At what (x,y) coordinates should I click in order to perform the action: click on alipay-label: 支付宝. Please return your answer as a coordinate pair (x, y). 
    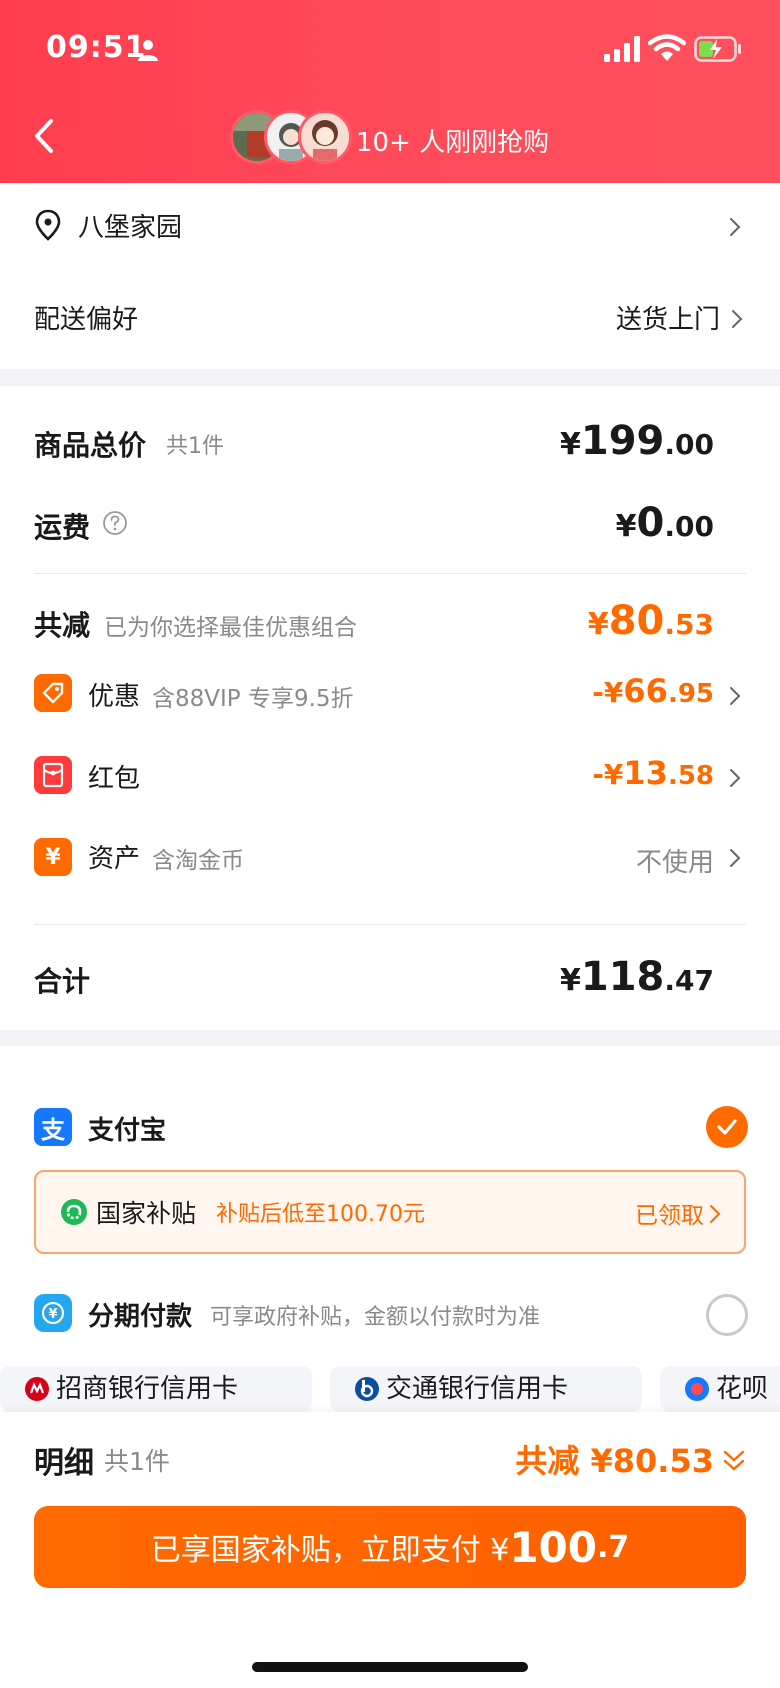
    Looking at the image, I should click on (127, 1131).